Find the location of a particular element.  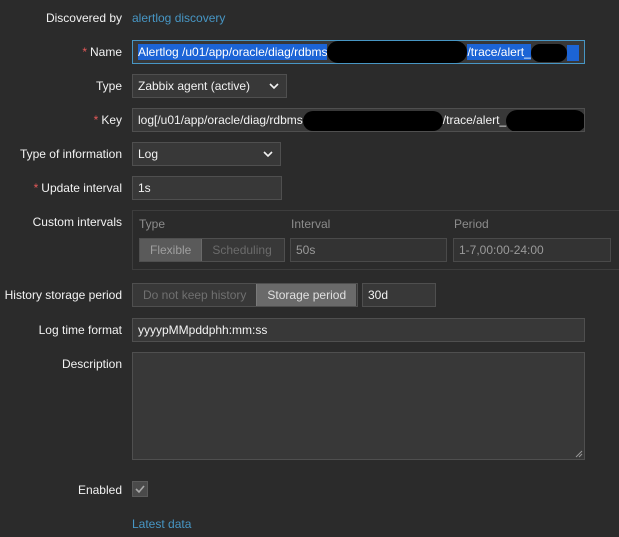

ci-period-input: 1-7,00:00-24:00 is located at coordinates (532, 250).